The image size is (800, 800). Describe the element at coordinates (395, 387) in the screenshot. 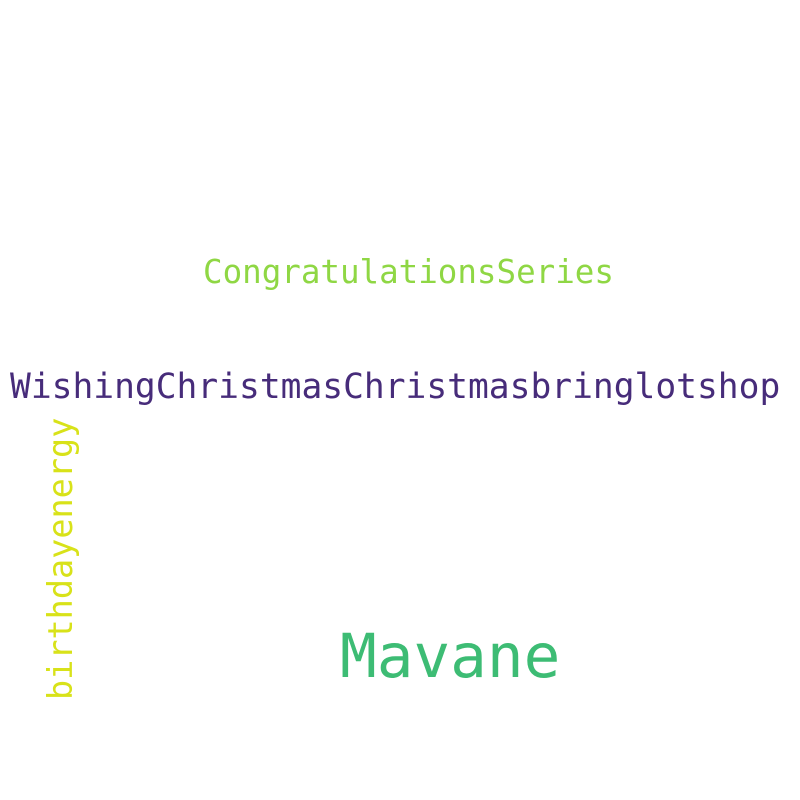

I see `word-wishingchristmas: WishingChristmasChristmasbringlotshop` at that location.